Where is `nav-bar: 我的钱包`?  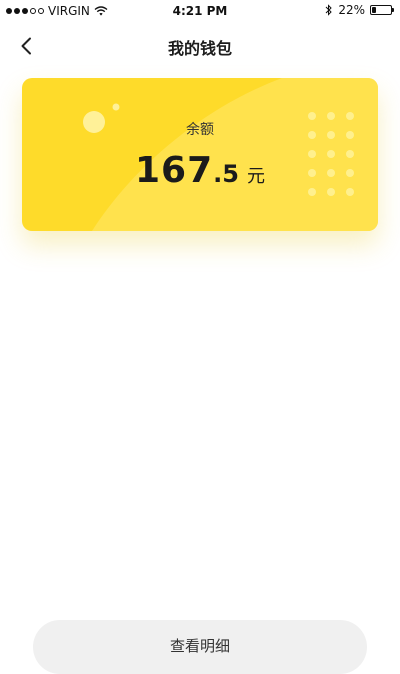
nav-bar: 我的钱包 is located at coordinates (200, 46).